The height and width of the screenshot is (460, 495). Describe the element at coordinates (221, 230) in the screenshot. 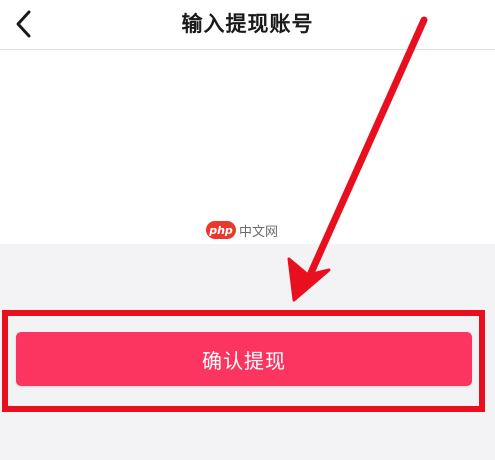

I see `watermark-logo: php` at that location.